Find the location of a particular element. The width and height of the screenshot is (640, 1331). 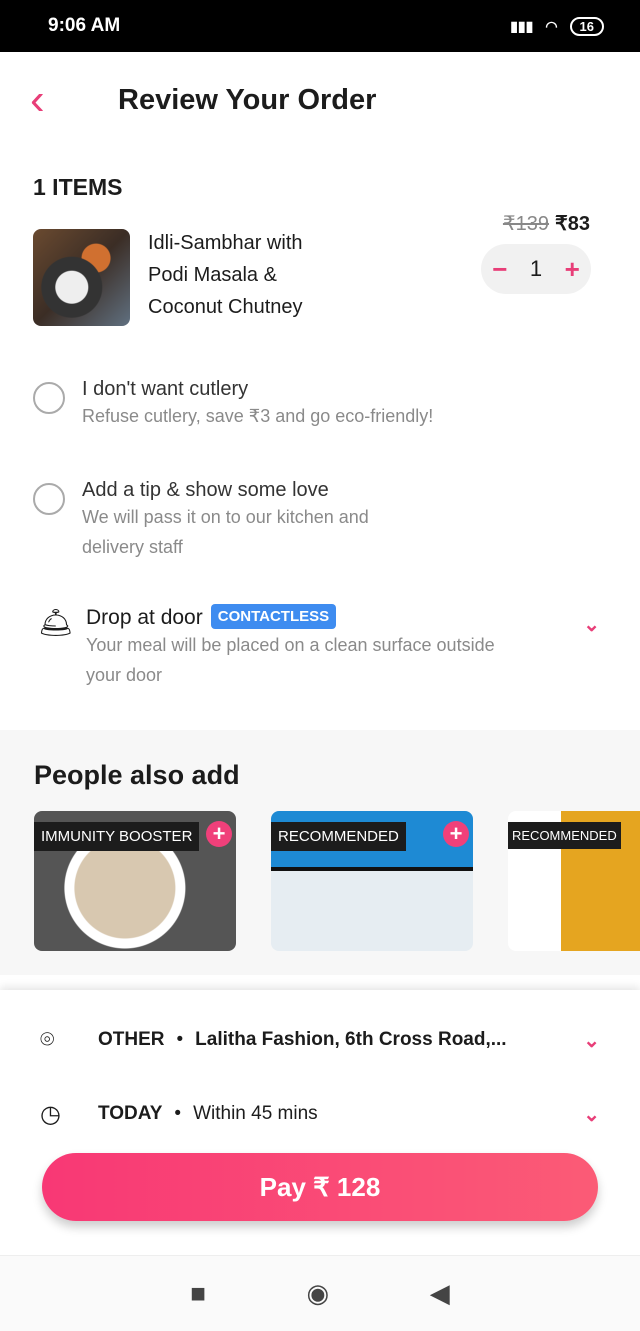

tip-radio is located at coordinates (49, 499).